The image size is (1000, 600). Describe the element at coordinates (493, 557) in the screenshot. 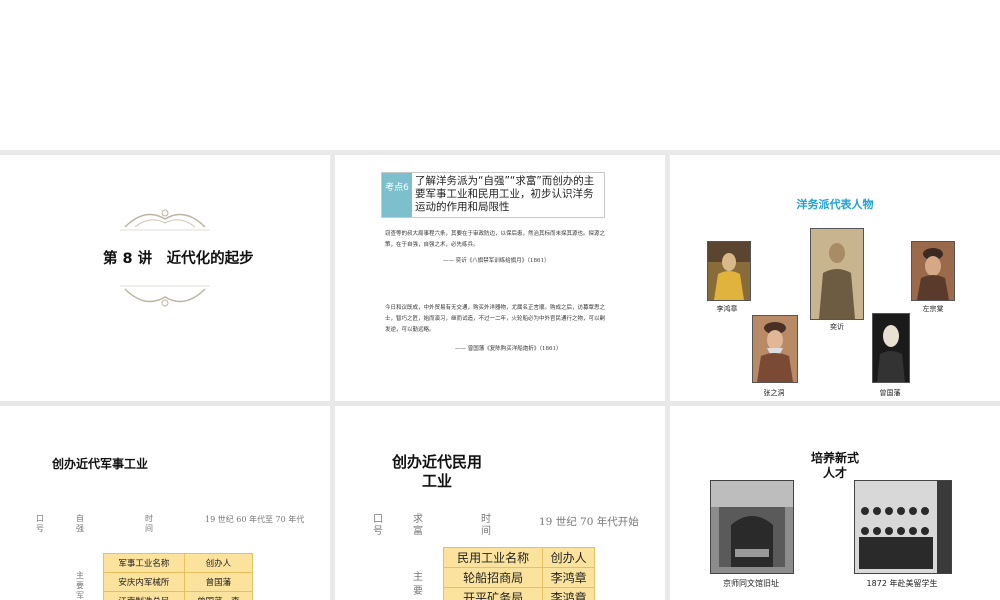

I see `table-header: 民用工业名称` at that location.